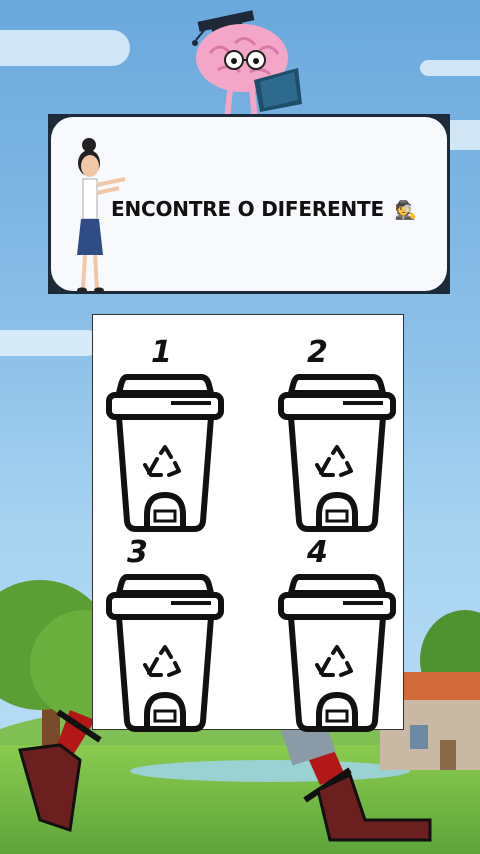 The width and height of the screenshot is (480, 854). What do you see at coordinates (317, 552) in the screenshot?
I see `option-number: 4` at bounding box center [317, 552].